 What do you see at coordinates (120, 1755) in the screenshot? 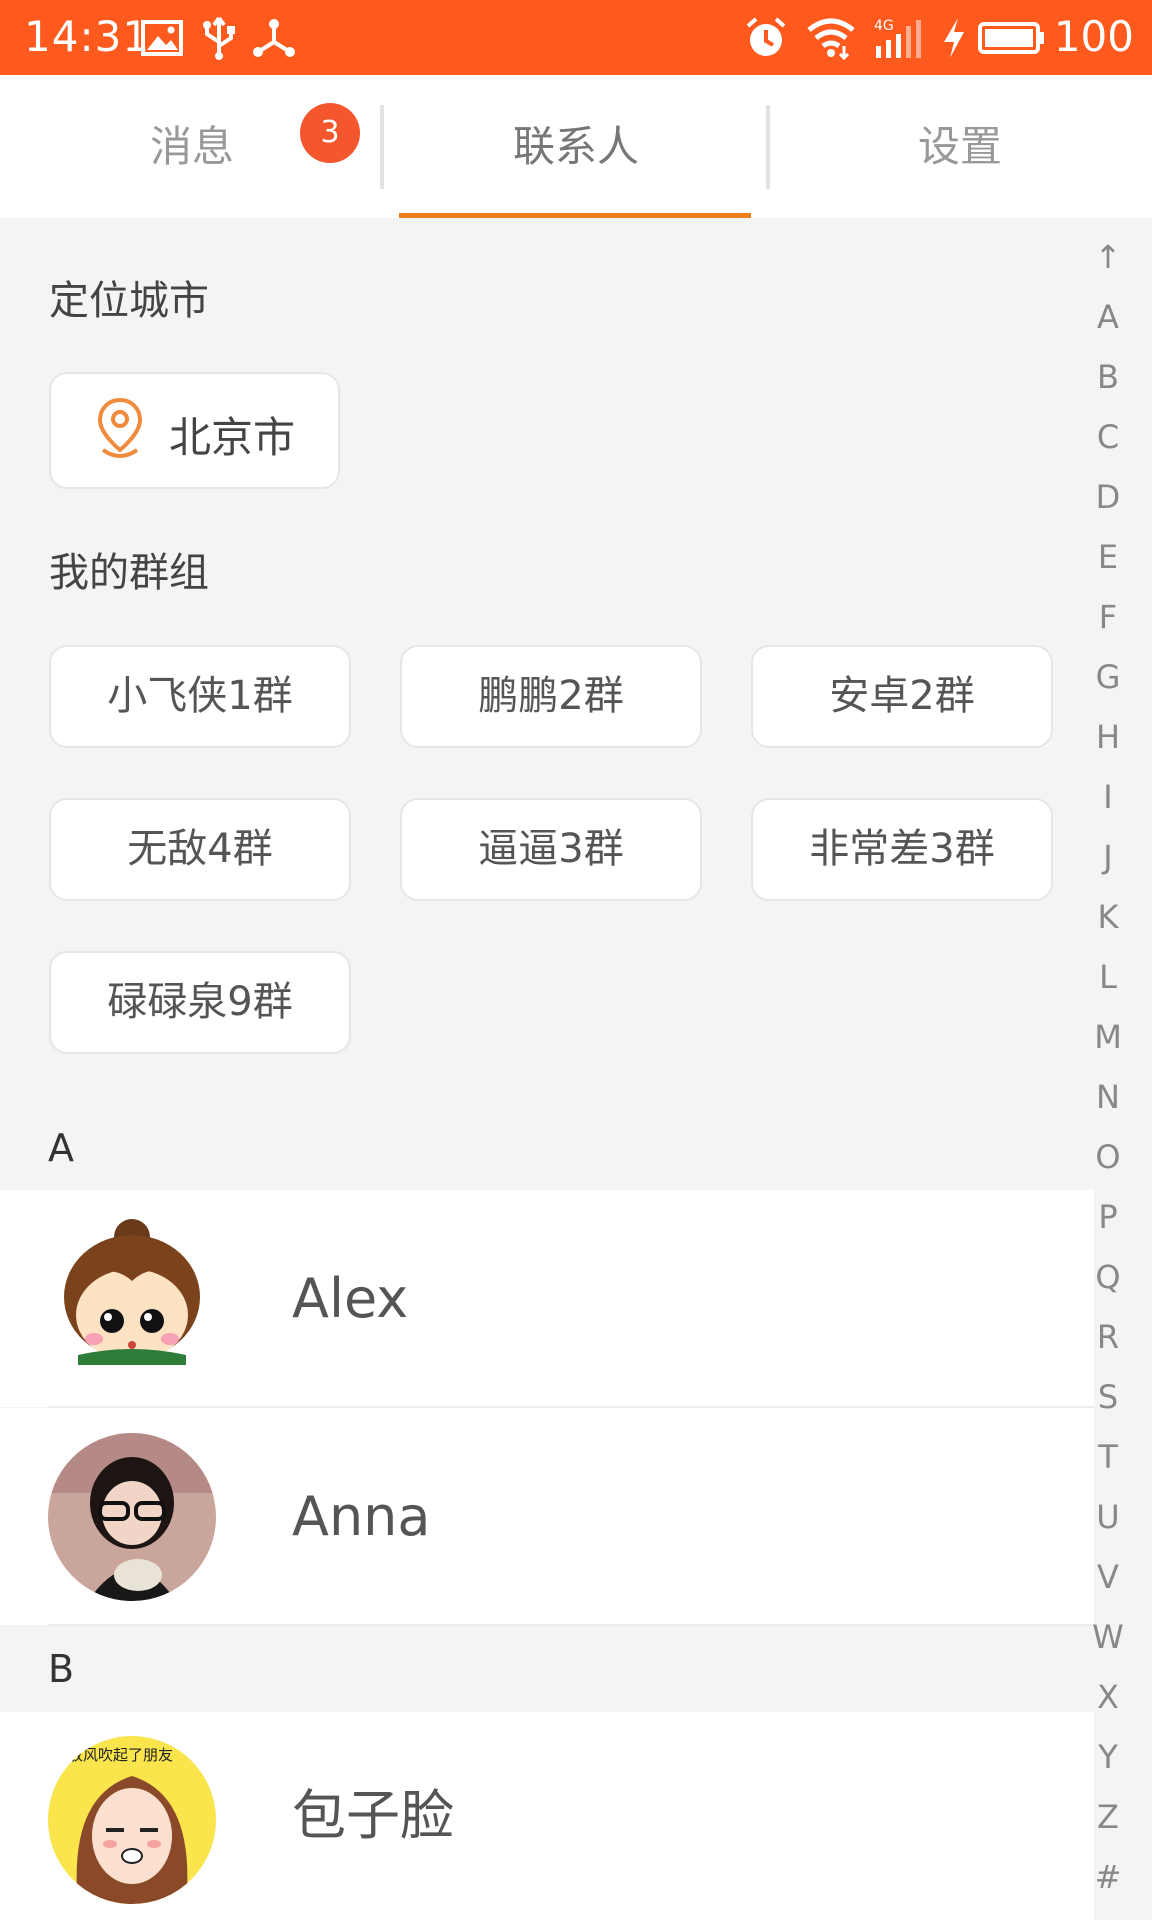
I see `avatar-caption: 放风吹起了朋友` at bounding box center [120, 1755].